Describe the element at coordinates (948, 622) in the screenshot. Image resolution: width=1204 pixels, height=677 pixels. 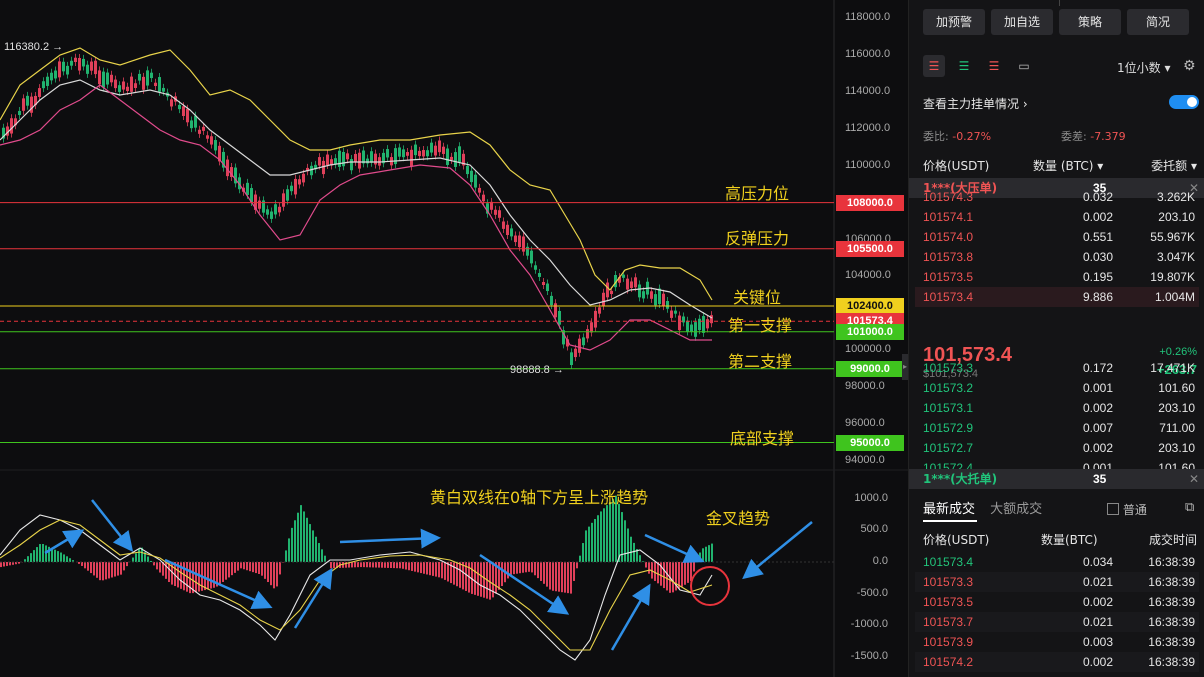
I see `trade-price: 101573.7` at that location.